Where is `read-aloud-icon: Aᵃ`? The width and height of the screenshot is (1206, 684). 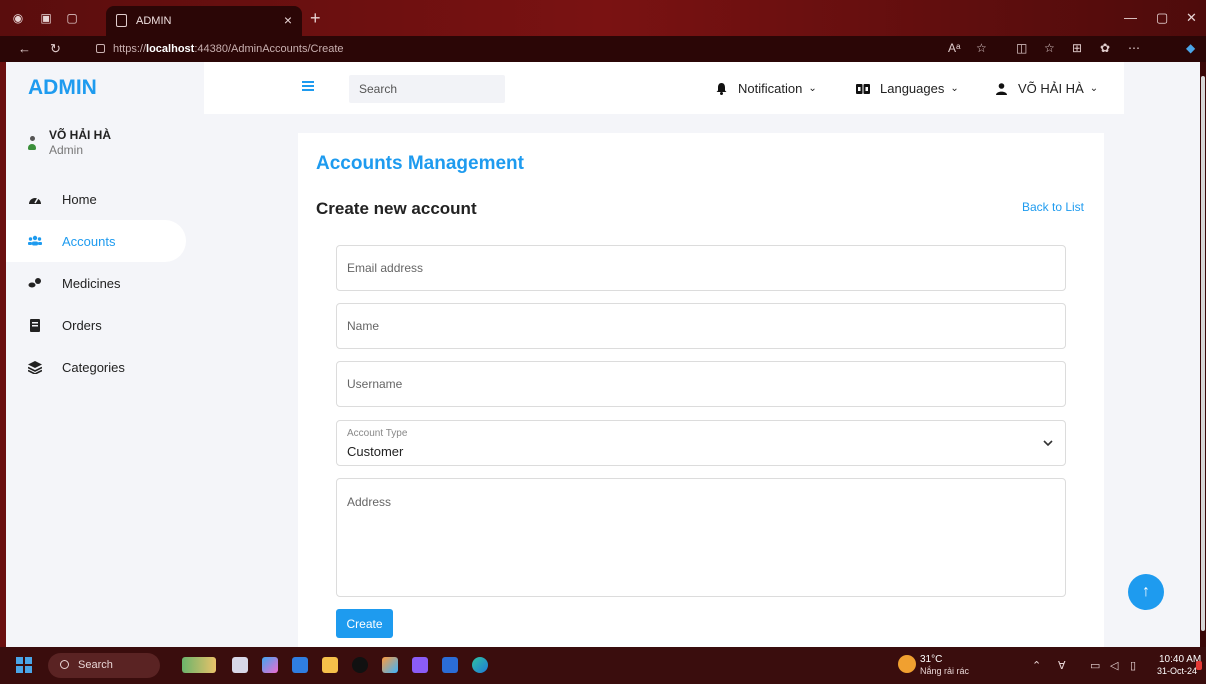 read-aloud-icon: Aᵃ is located at coordinates (954, 48).